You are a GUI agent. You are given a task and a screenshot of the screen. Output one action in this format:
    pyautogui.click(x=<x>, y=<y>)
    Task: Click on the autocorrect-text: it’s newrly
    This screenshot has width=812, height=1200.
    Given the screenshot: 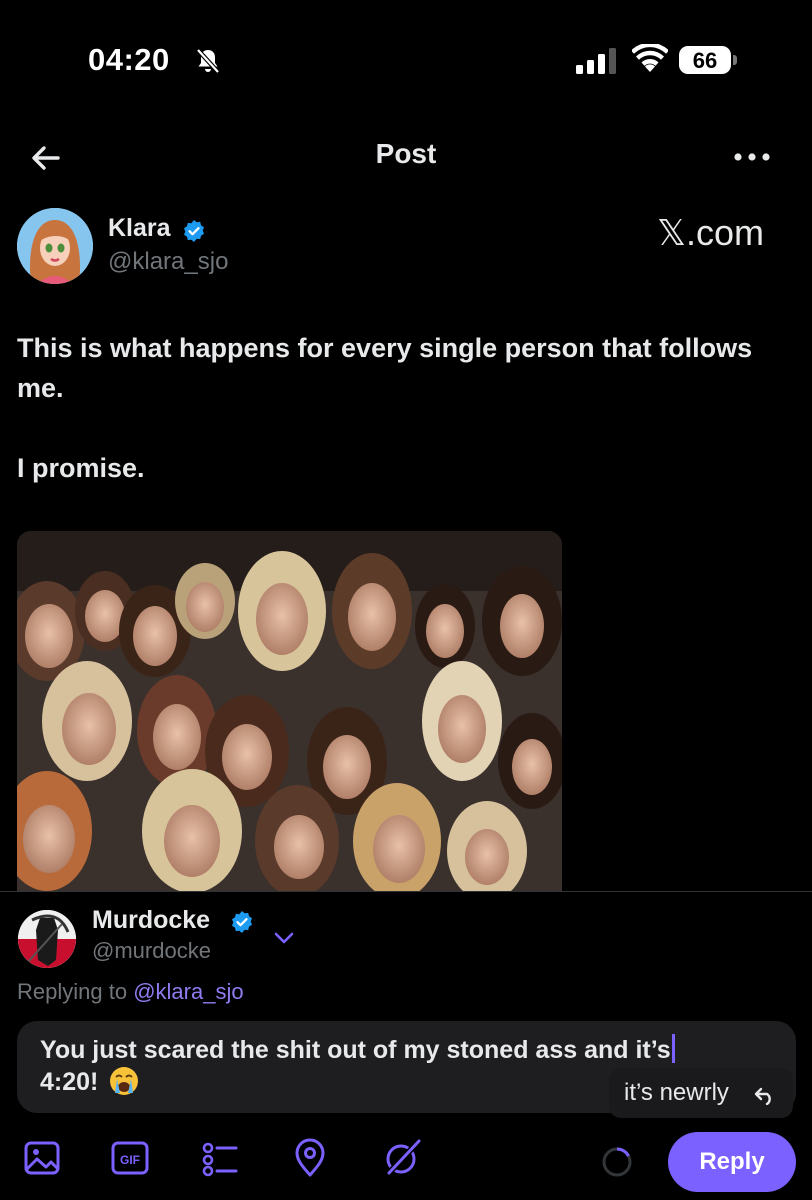 What is the action you would take?
    pyautogui.click(x=676, y=1093)
    